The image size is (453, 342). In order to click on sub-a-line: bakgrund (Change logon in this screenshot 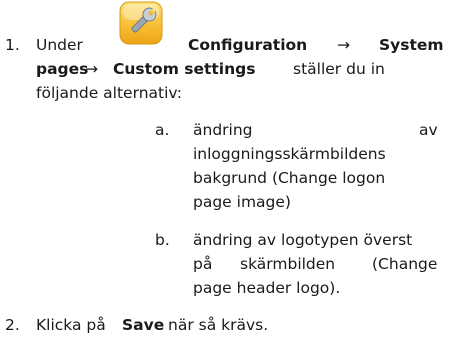, I will do `click(289, 178)`.